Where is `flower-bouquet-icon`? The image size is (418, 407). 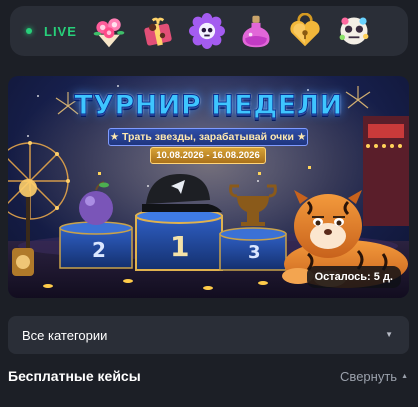 flower-bouquet-icon is located at coordinates (109, 33).